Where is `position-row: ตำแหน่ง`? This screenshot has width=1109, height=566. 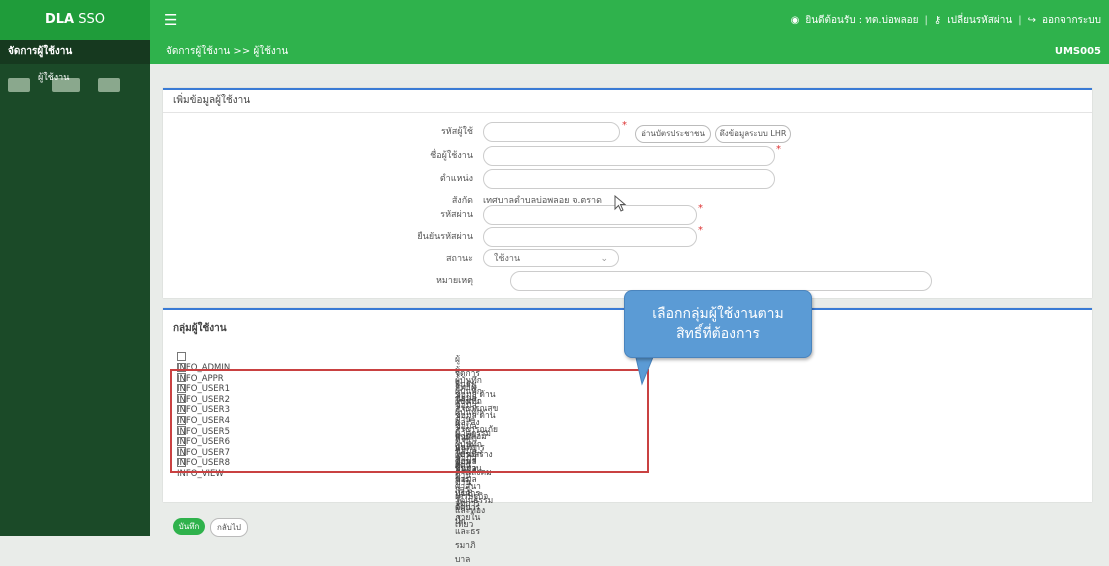
position-row: ตำแหน่ง is located at coordinates (318, 179).